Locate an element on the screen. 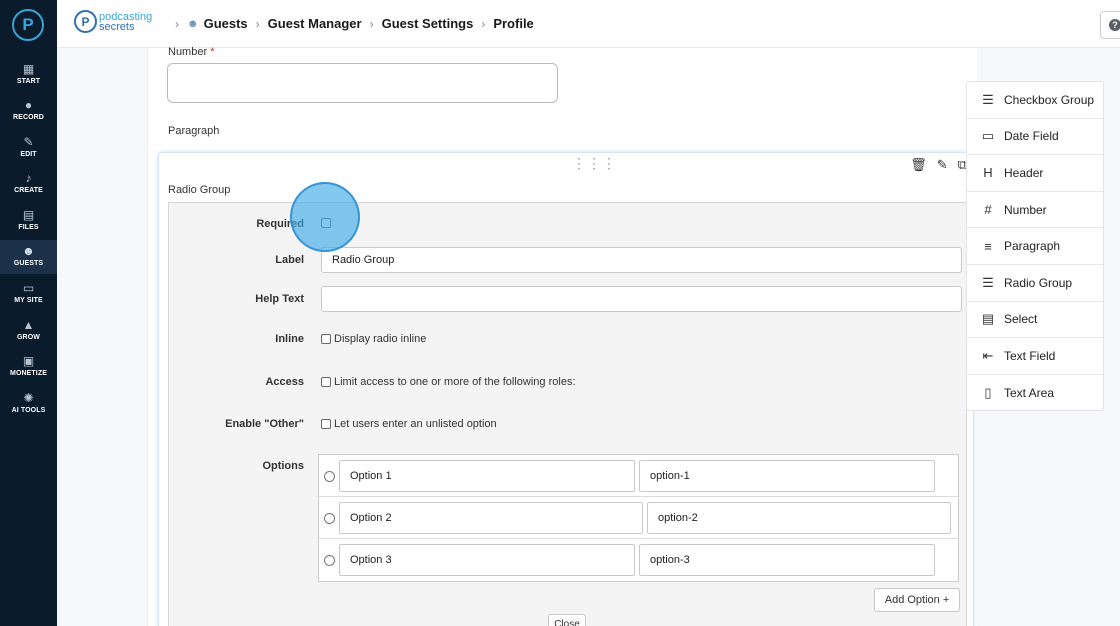 The image size is (1120, 626). sidebar-item-grow: ▲ GROW is located at coordinates (28, 331).